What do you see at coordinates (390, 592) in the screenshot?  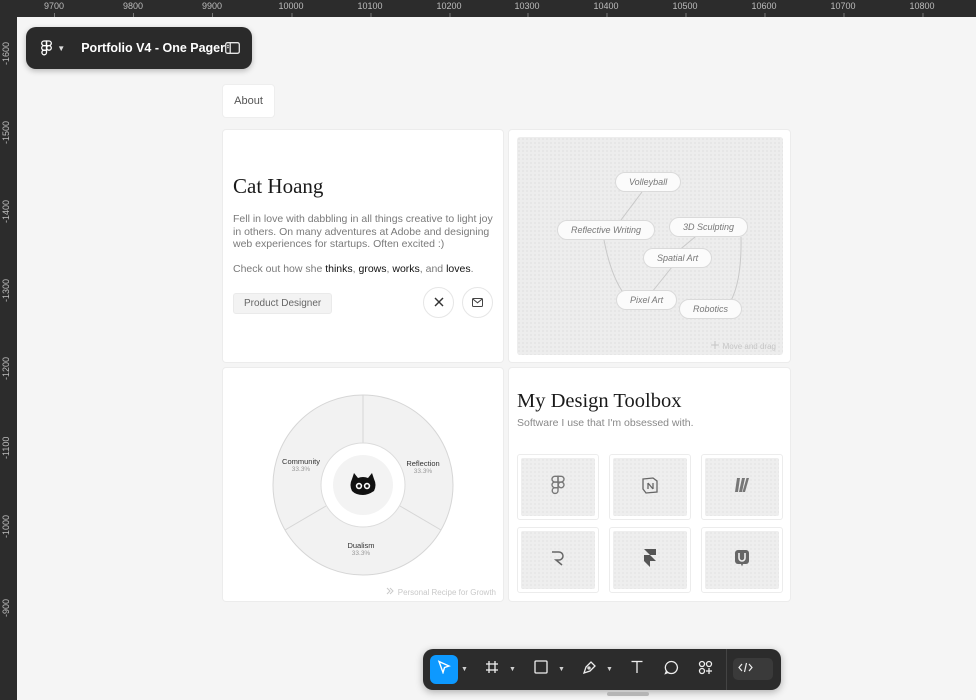 I see `sparkle-icon` at bounding box center [390, 592].